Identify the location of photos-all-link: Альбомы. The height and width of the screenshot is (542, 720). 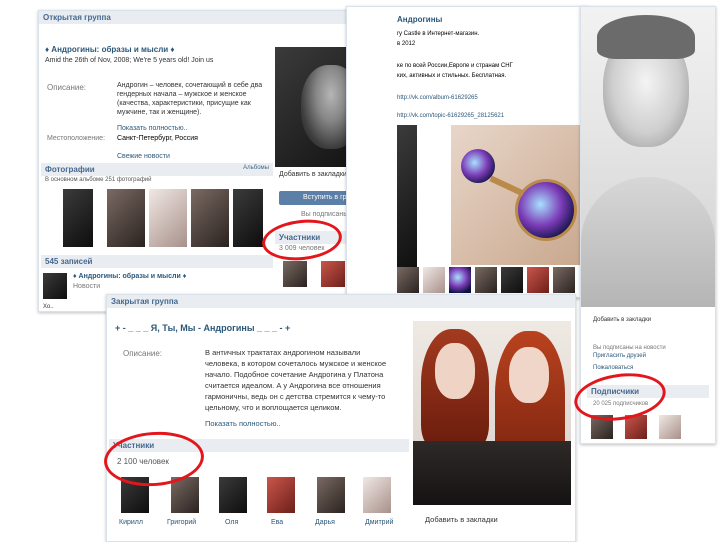
(256, 168).